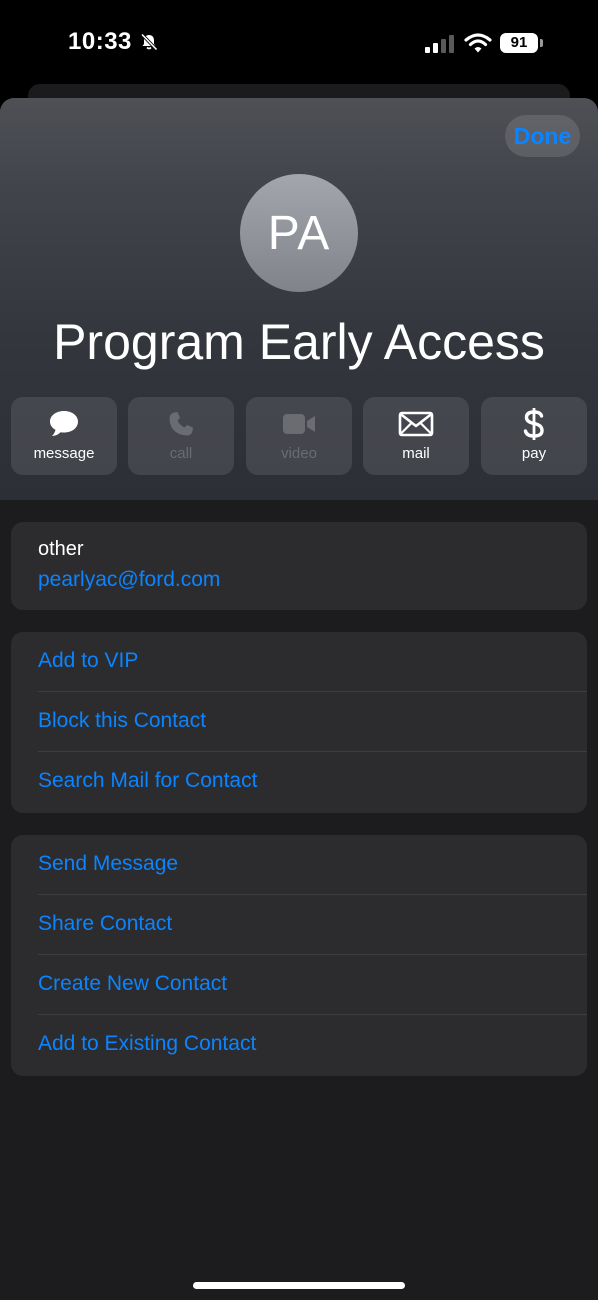 The width and height of the screenshot is (598, 1300). What do you see at coordinates (534, 453) in the screenshot?
I see `pay-action-label: pay` at bounding box center [534, 453].